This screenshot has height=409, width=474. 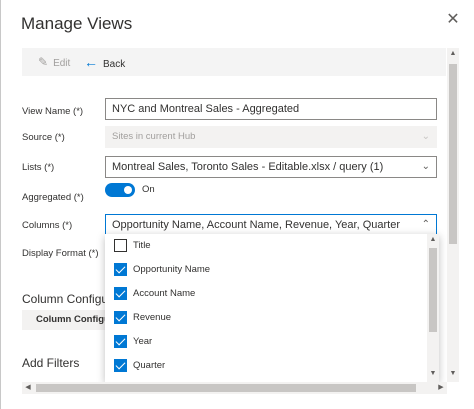 I want to click on column-option: Opportunity Name, so click(x=266, y=270).